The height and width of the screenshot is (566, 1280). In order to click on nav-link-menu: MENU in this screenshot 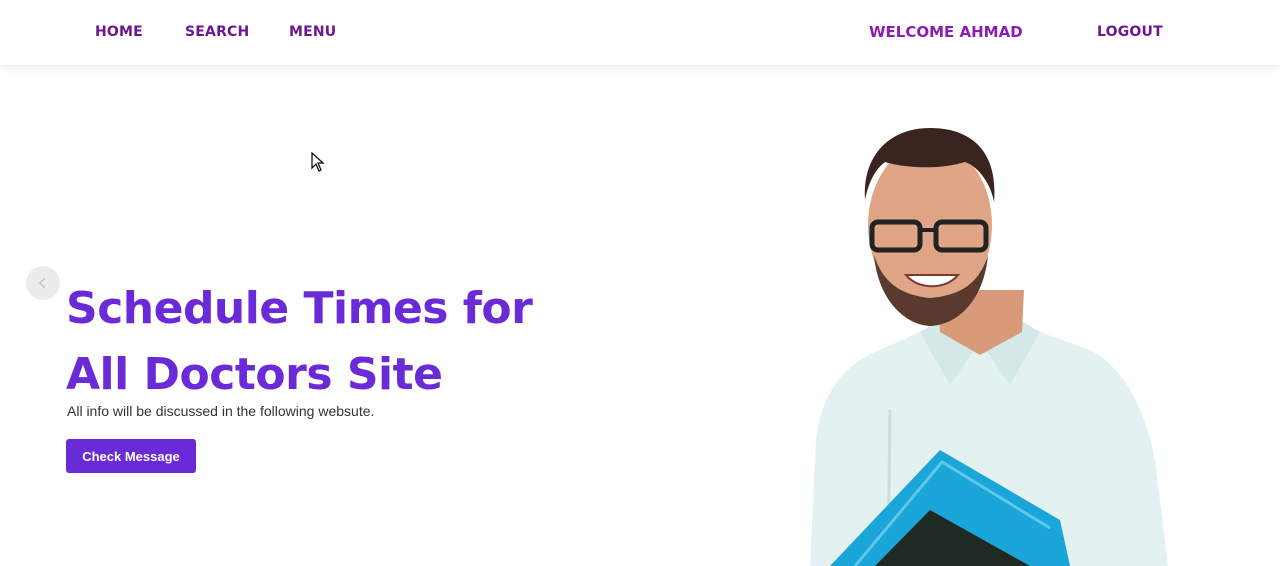, I will do `click(312, 32)`.